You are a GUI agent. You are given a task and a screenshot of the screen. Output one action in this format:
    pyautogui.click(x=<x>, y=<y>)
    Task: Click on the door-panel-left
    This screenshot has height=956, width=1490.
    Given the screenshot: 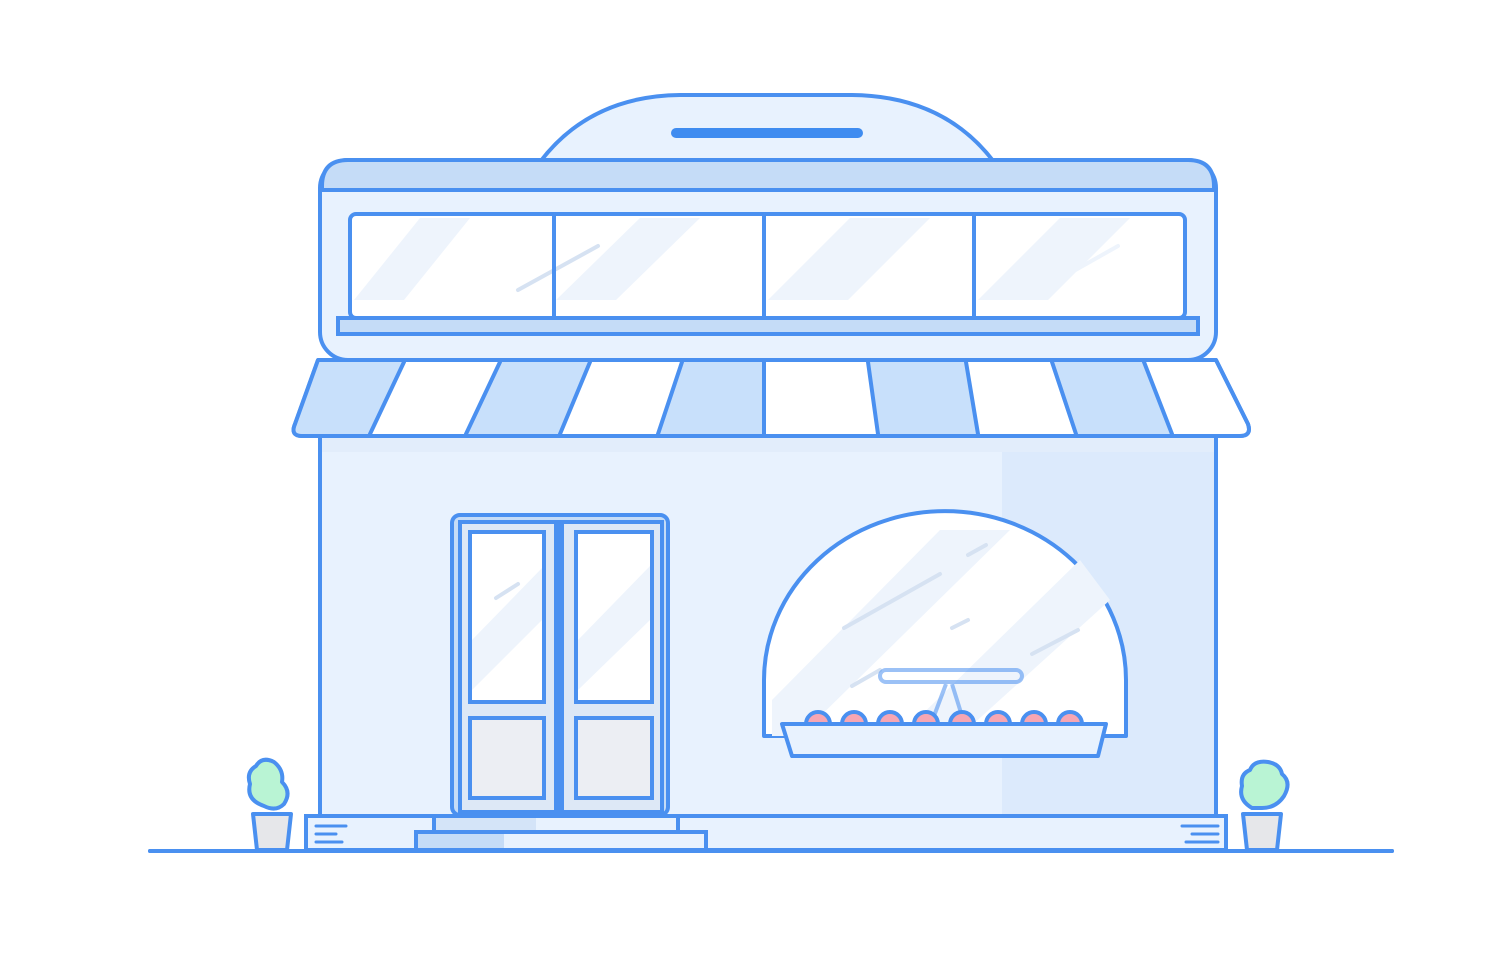 What is the action you would take?
    pyautogui.click(x=507, y=758)
    